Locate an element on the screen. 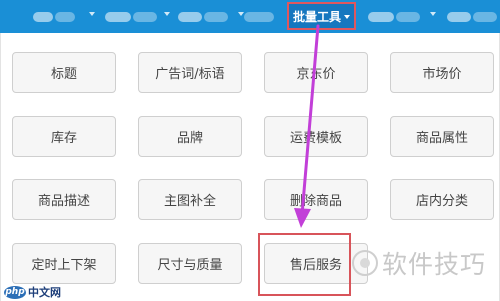 Image resolution: width=500 pixels, height=301 pixels. button-label: 主图补全 is located at coordinates (189, 201).